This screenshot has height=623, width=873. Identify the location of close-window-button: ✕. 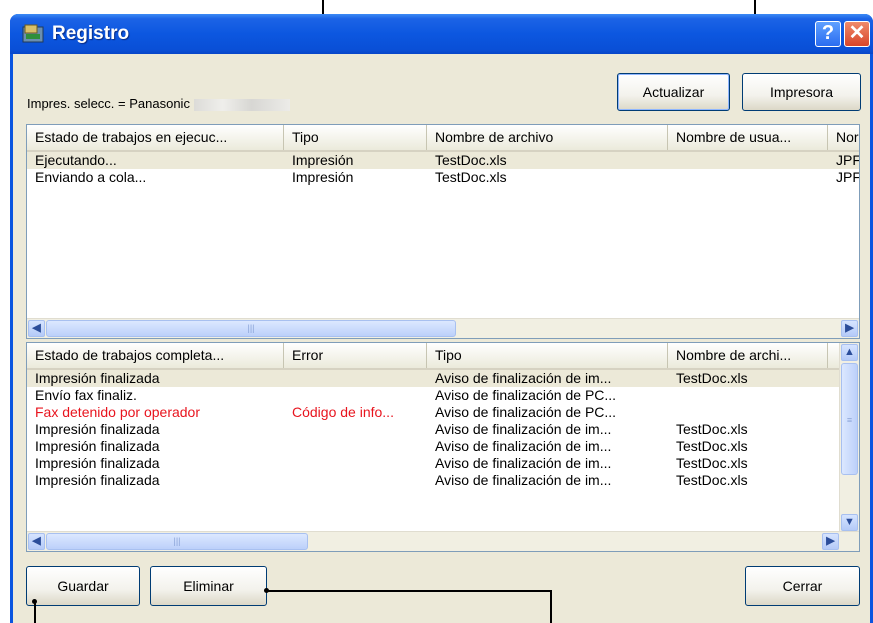
(857, 34).